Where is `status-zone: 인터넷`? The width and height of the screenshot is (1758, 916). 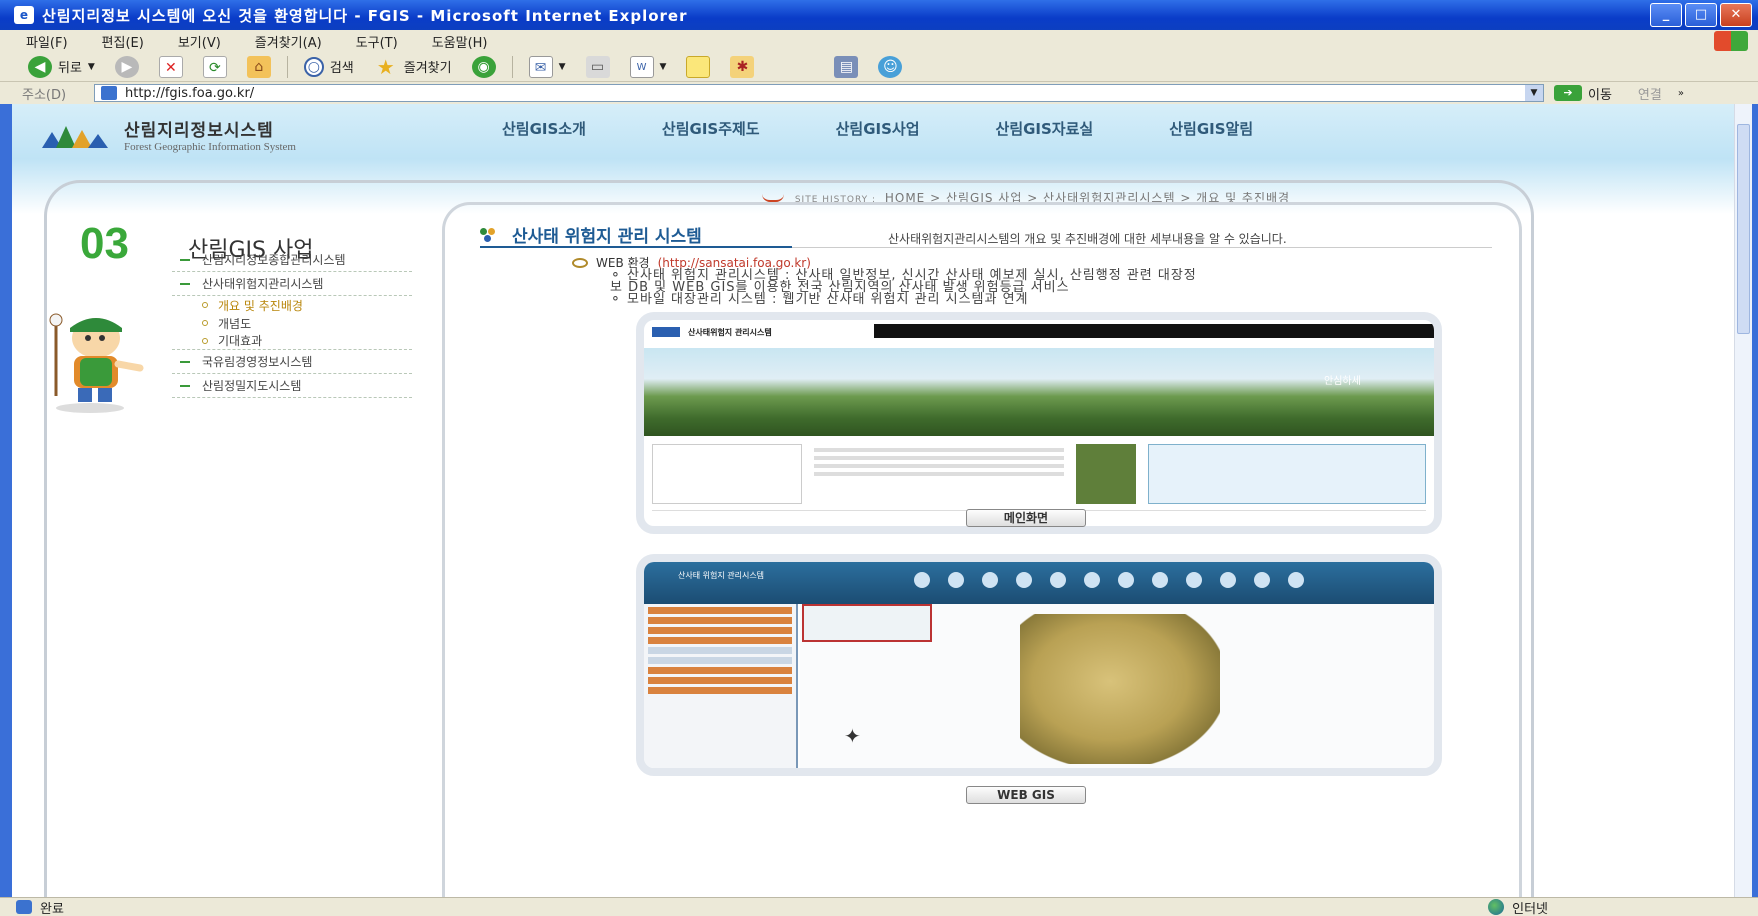
status-zone: 인터넷 is located at coordinates (1518, 907).